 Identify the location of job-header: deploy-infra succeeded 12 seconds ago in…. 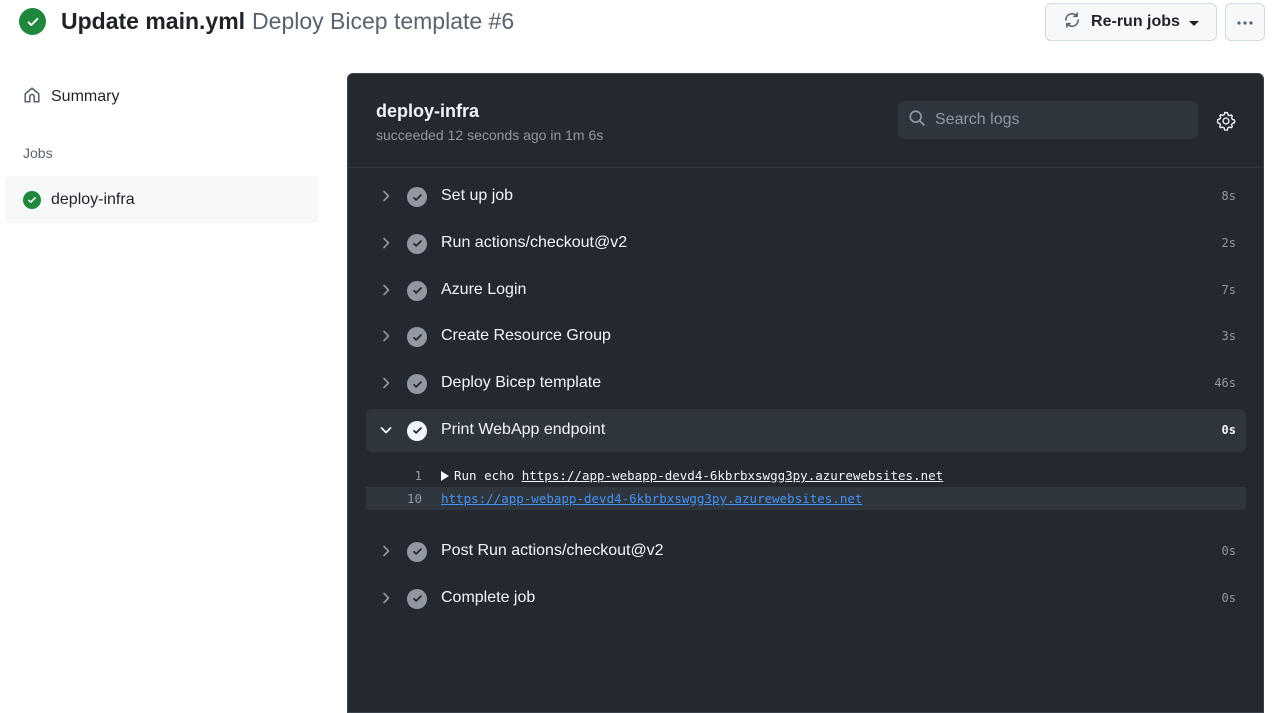
(805, 121).